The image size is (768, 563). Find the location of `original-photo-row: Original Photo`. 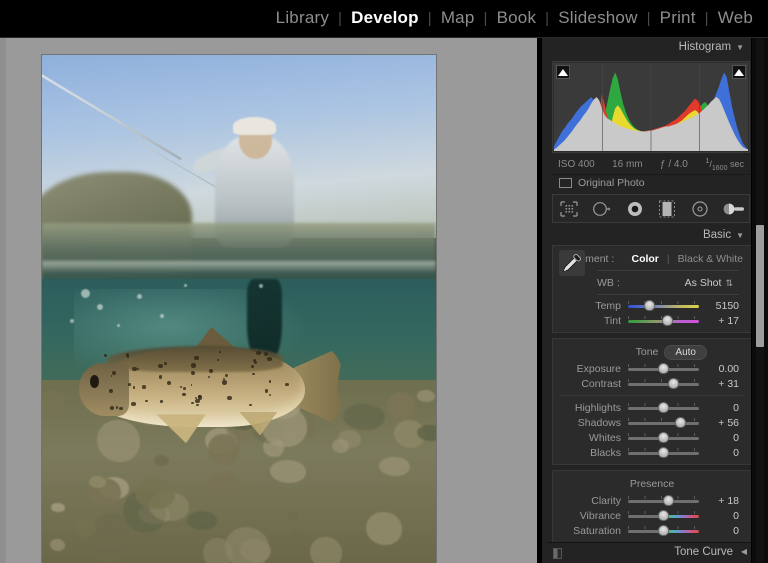

original-photo-row: Original Photo is located at coordinates (651, 182).